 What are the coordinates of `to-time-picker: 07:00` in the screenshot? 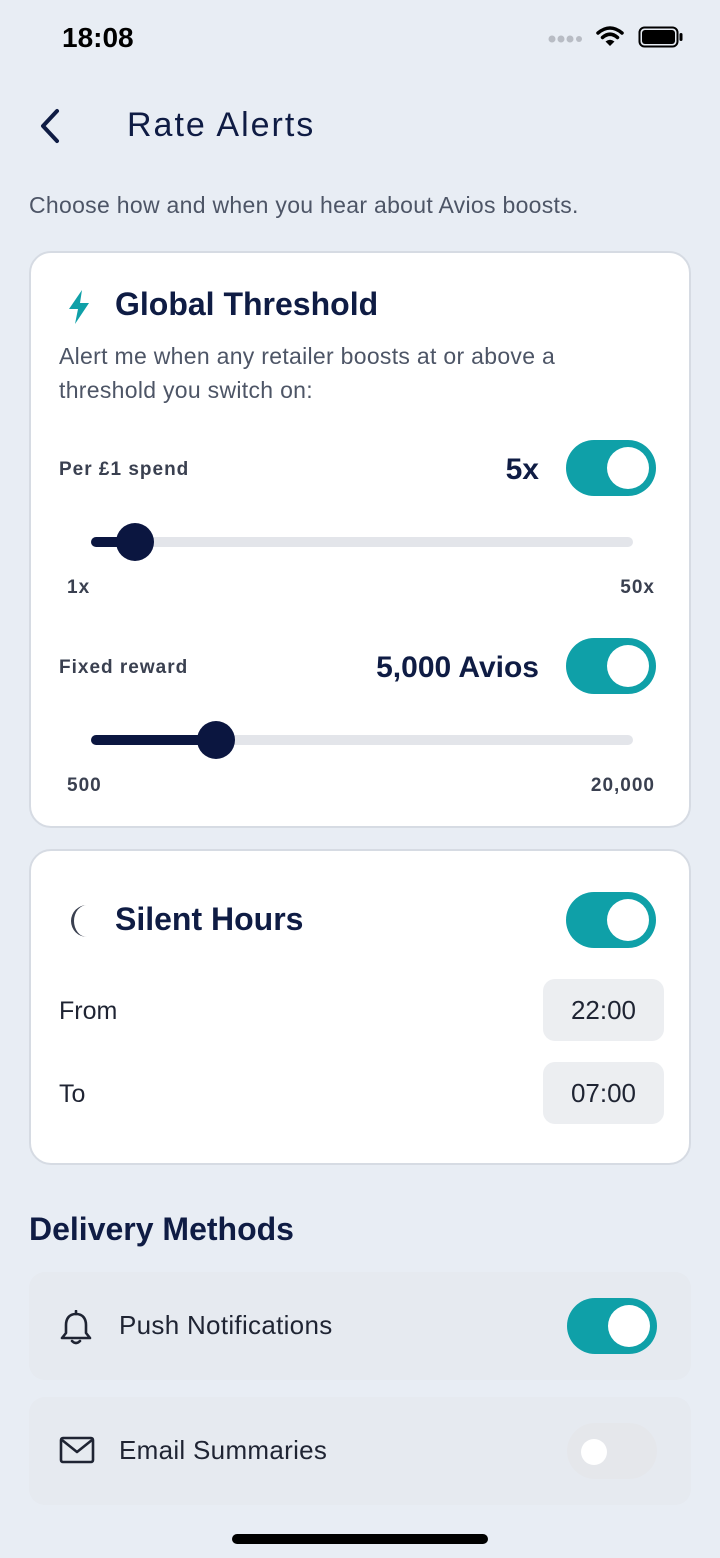 It's located at (603, 1093).